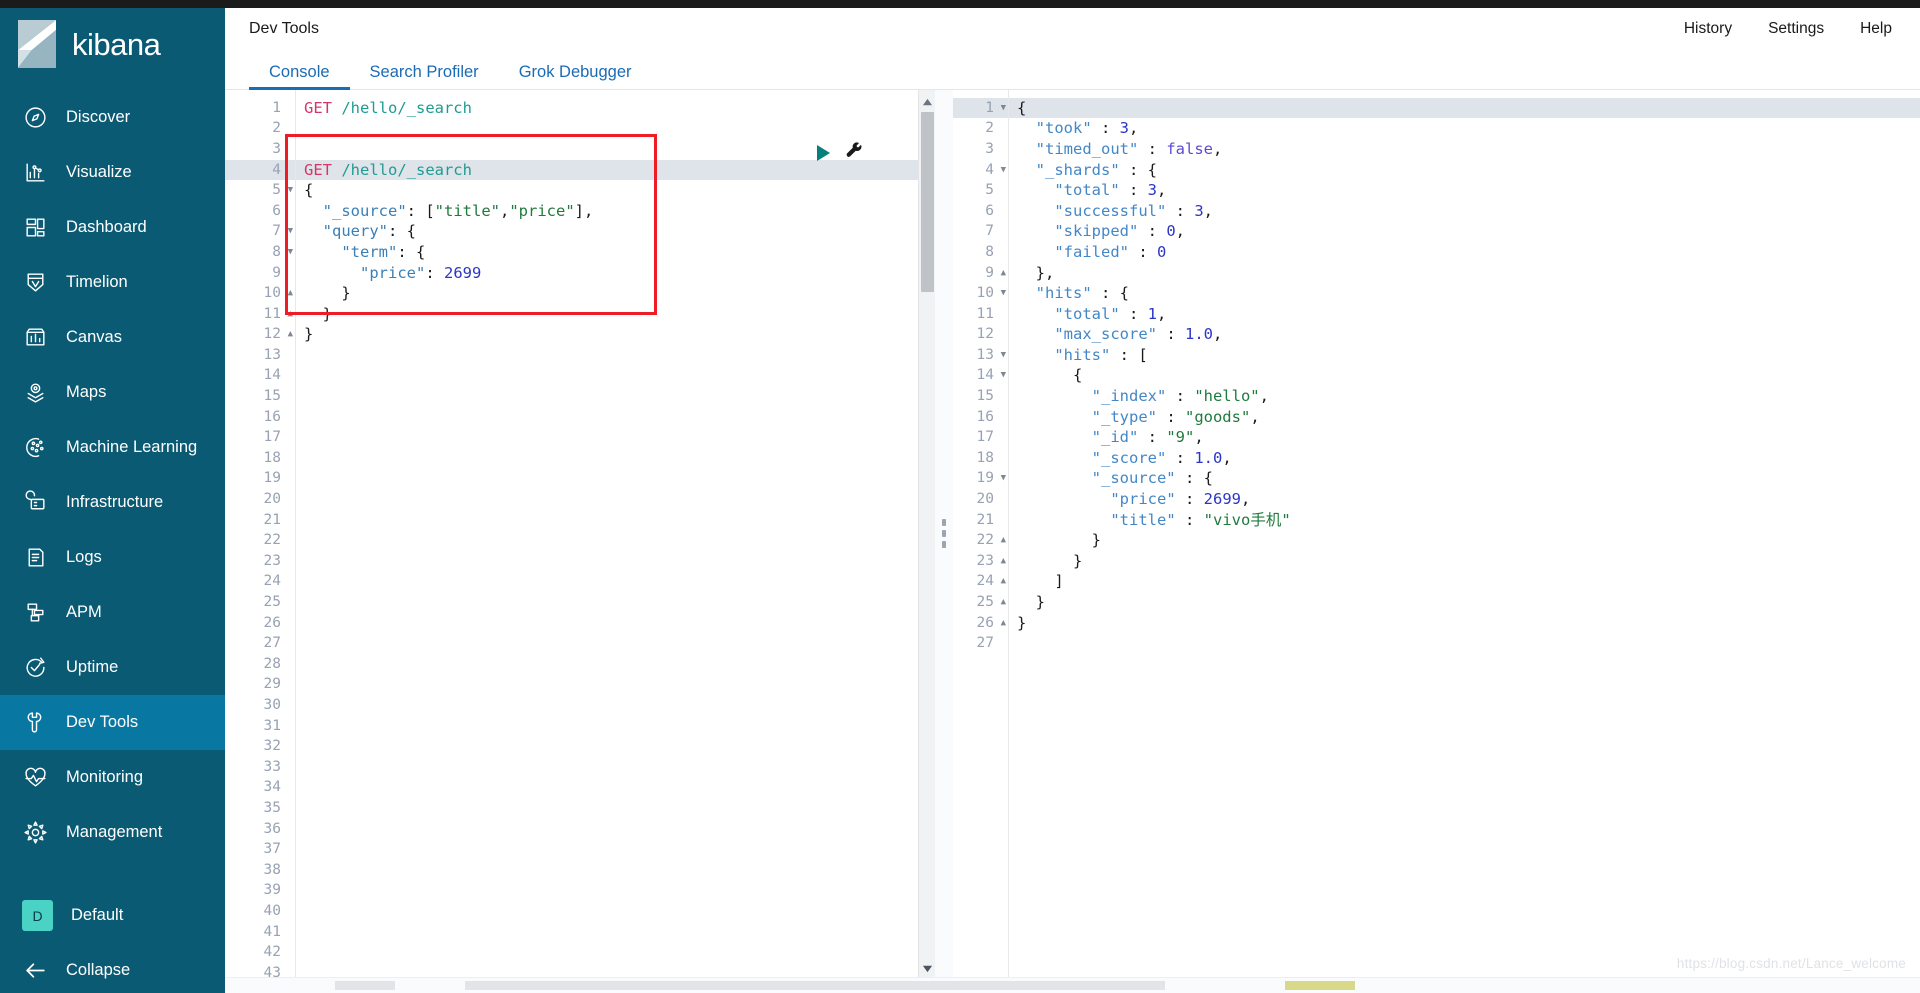 This screenshot has width=1920, height=993. I want to click on sidebar-item-visualize: Visualize, so click(112, 172).